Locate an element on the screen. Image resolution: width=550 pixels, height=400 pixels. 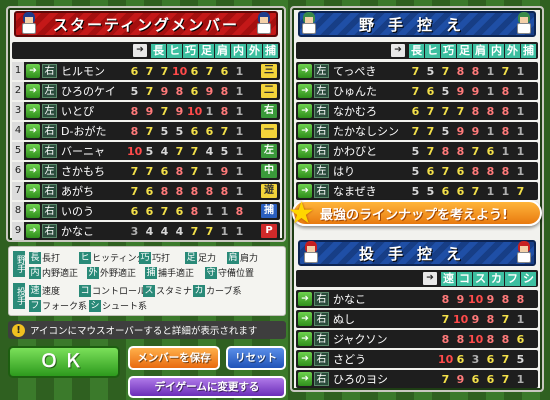
player-name: たかなしシン is located at coordinates (366, 131).